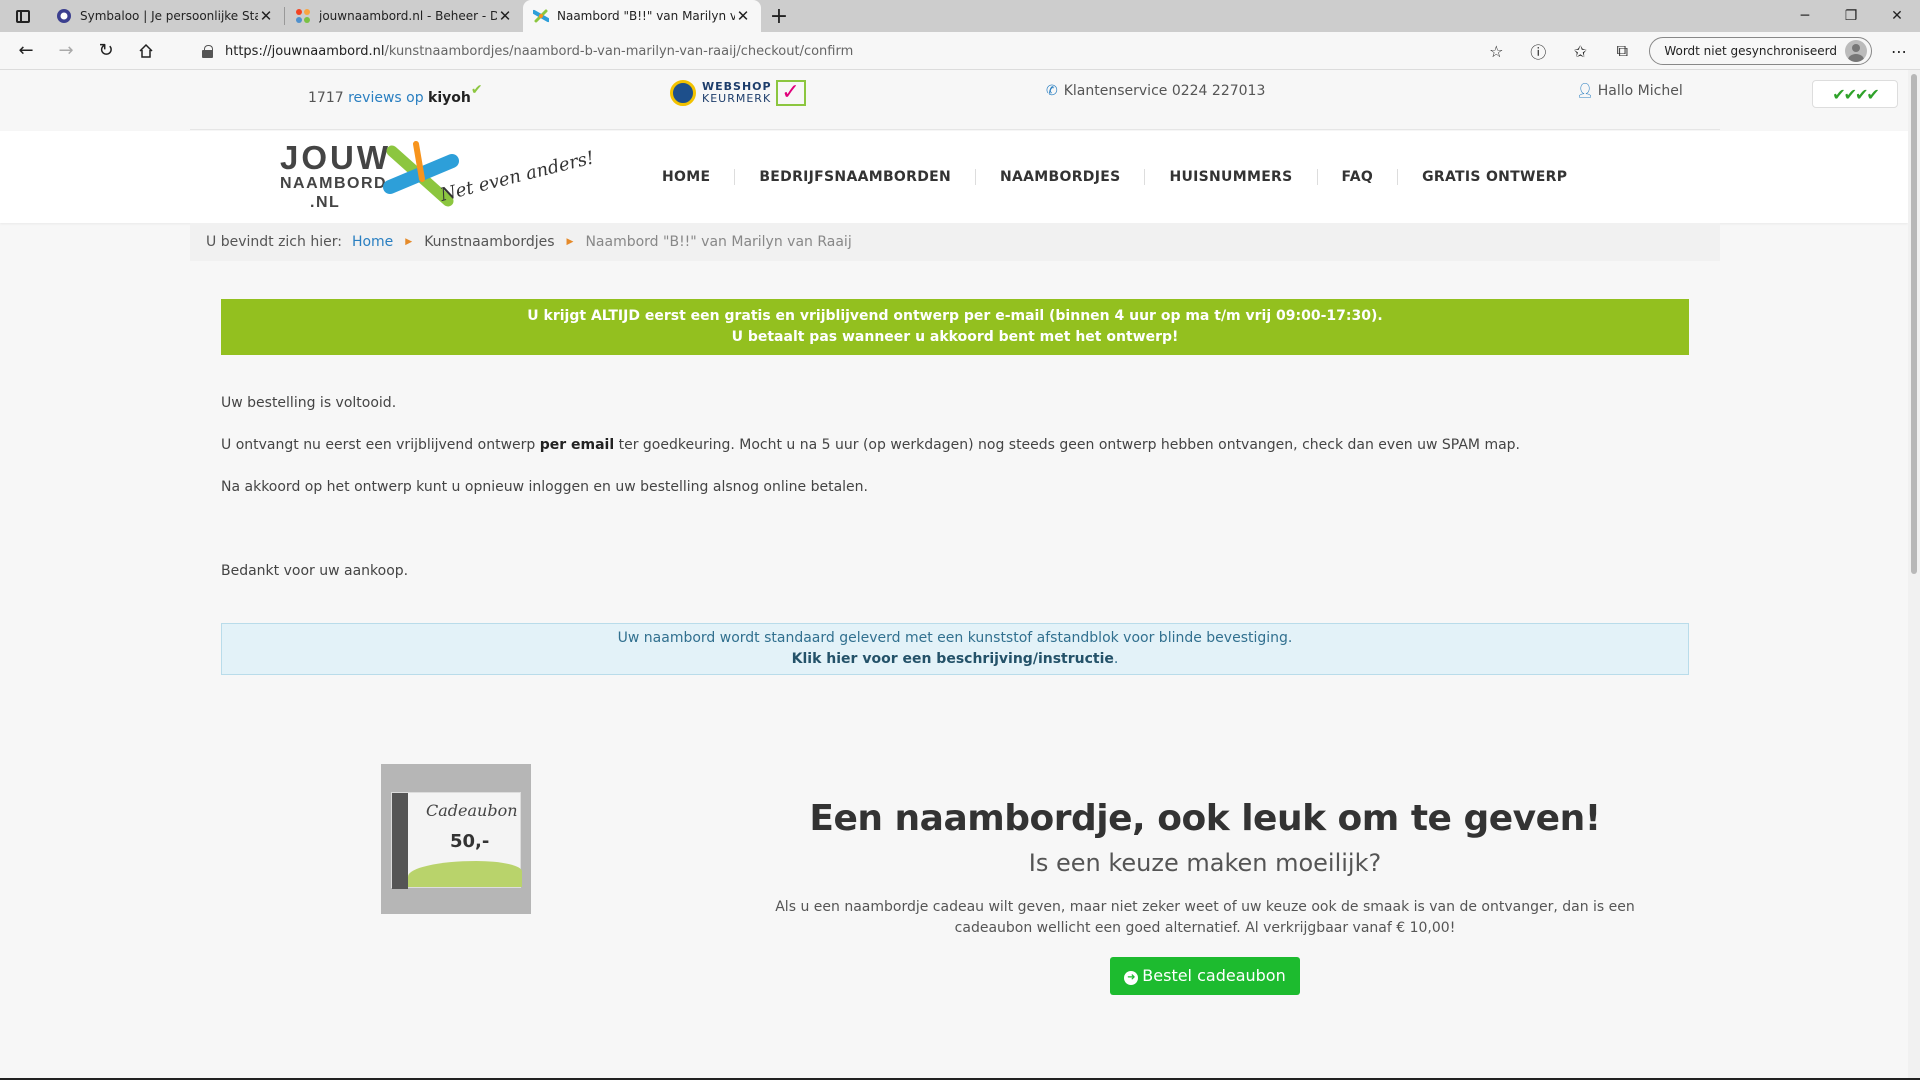 The image size is (1920, 1080). I want to click on kiyoh-reviews-link: 1717 reviews op kiyoh✔, so click(395, 94).